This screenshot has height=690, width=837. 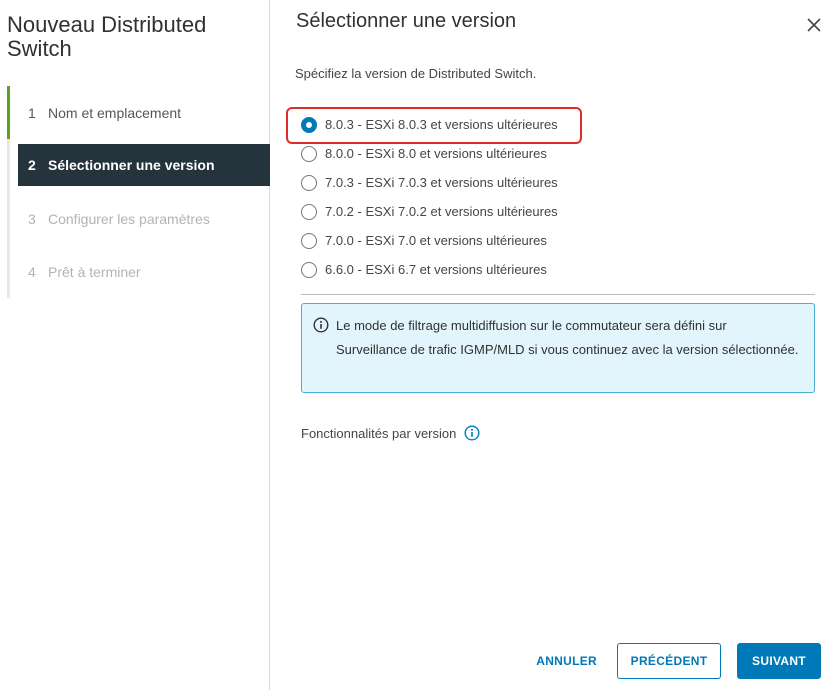 What do you see at coordinates (32, 112) in the screenshot?
I see `step-number: 1` at bounding box center [32, 112].